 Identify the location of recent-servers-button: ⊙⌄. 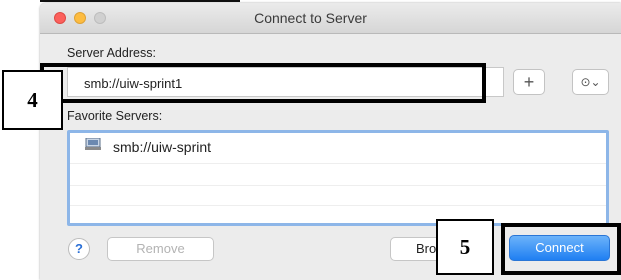
(590, 82).